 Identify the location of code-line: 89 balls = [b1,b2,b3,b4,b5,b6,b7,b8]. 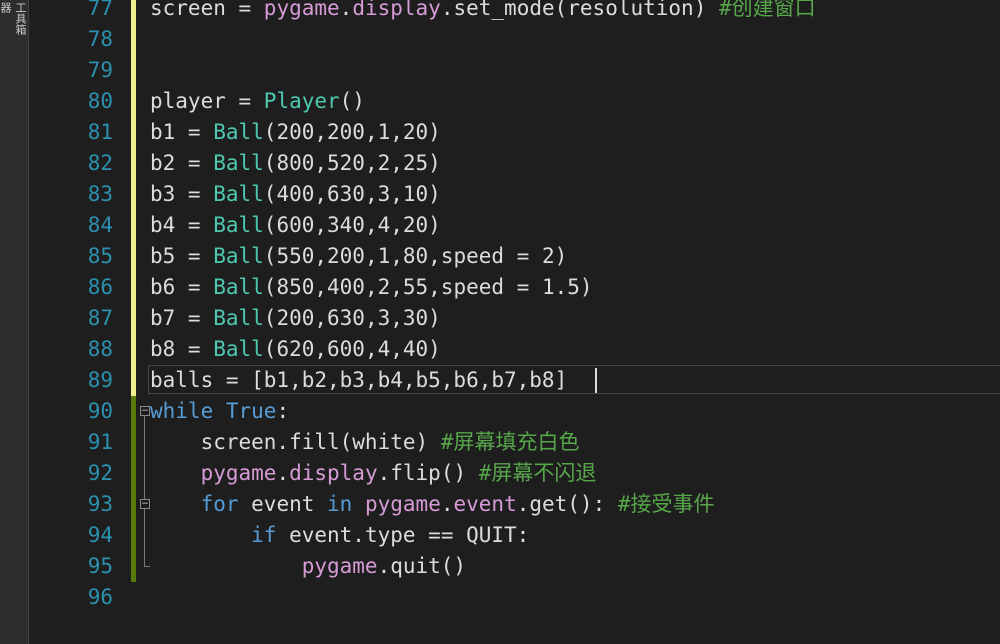
(500, 380).